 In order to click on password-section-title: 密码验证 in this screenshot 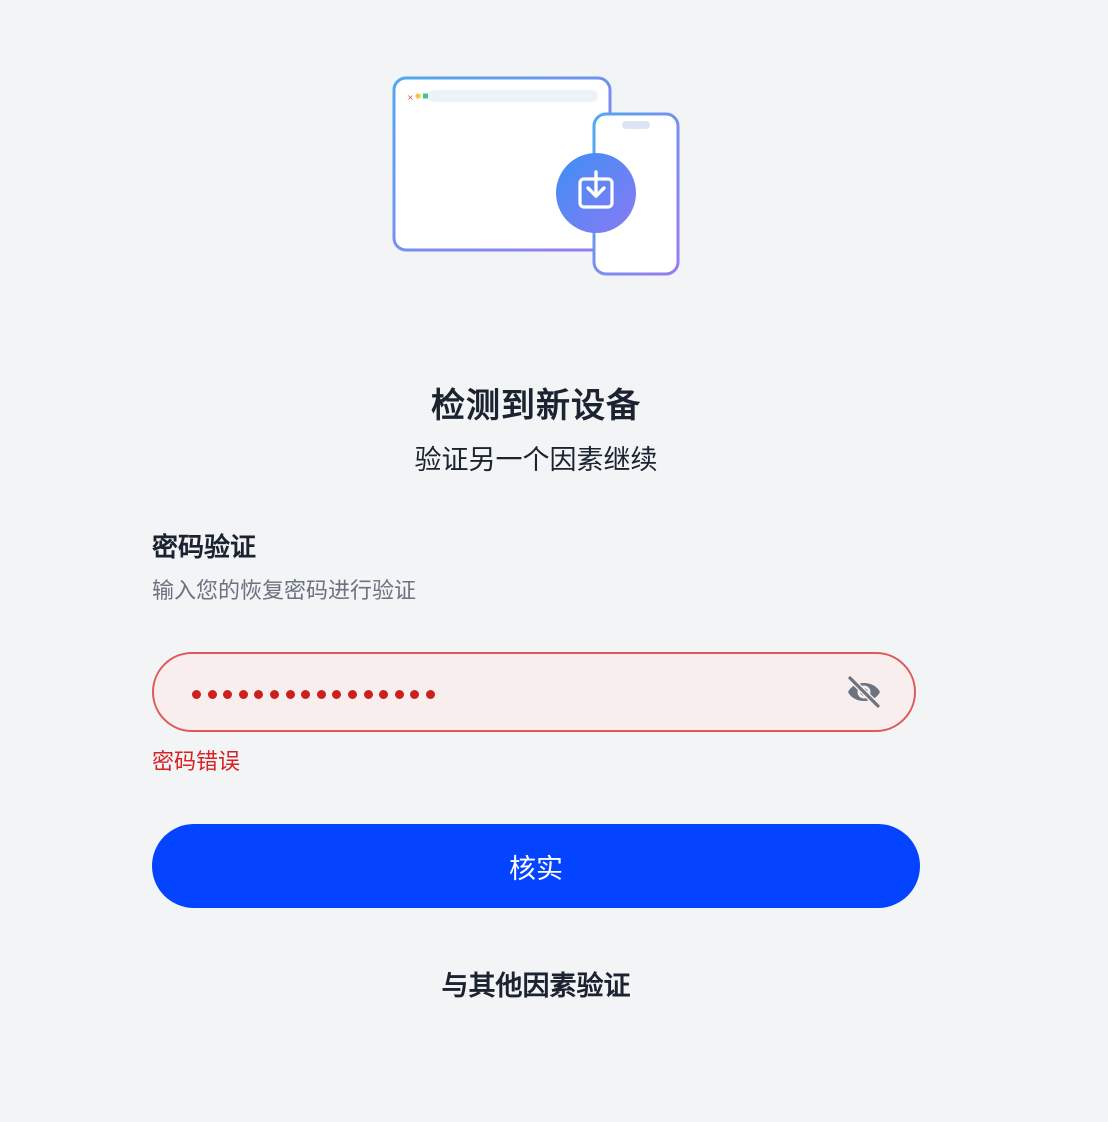, I will do `click(204, 548)`.